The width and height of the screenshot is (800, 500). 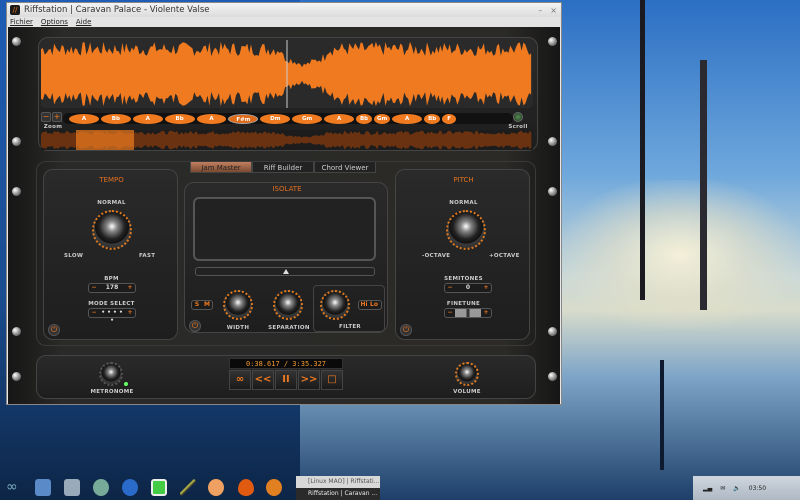 I want to click on filter-hi-lo-toggle: Hi Lo, so click(x=370, y=305).